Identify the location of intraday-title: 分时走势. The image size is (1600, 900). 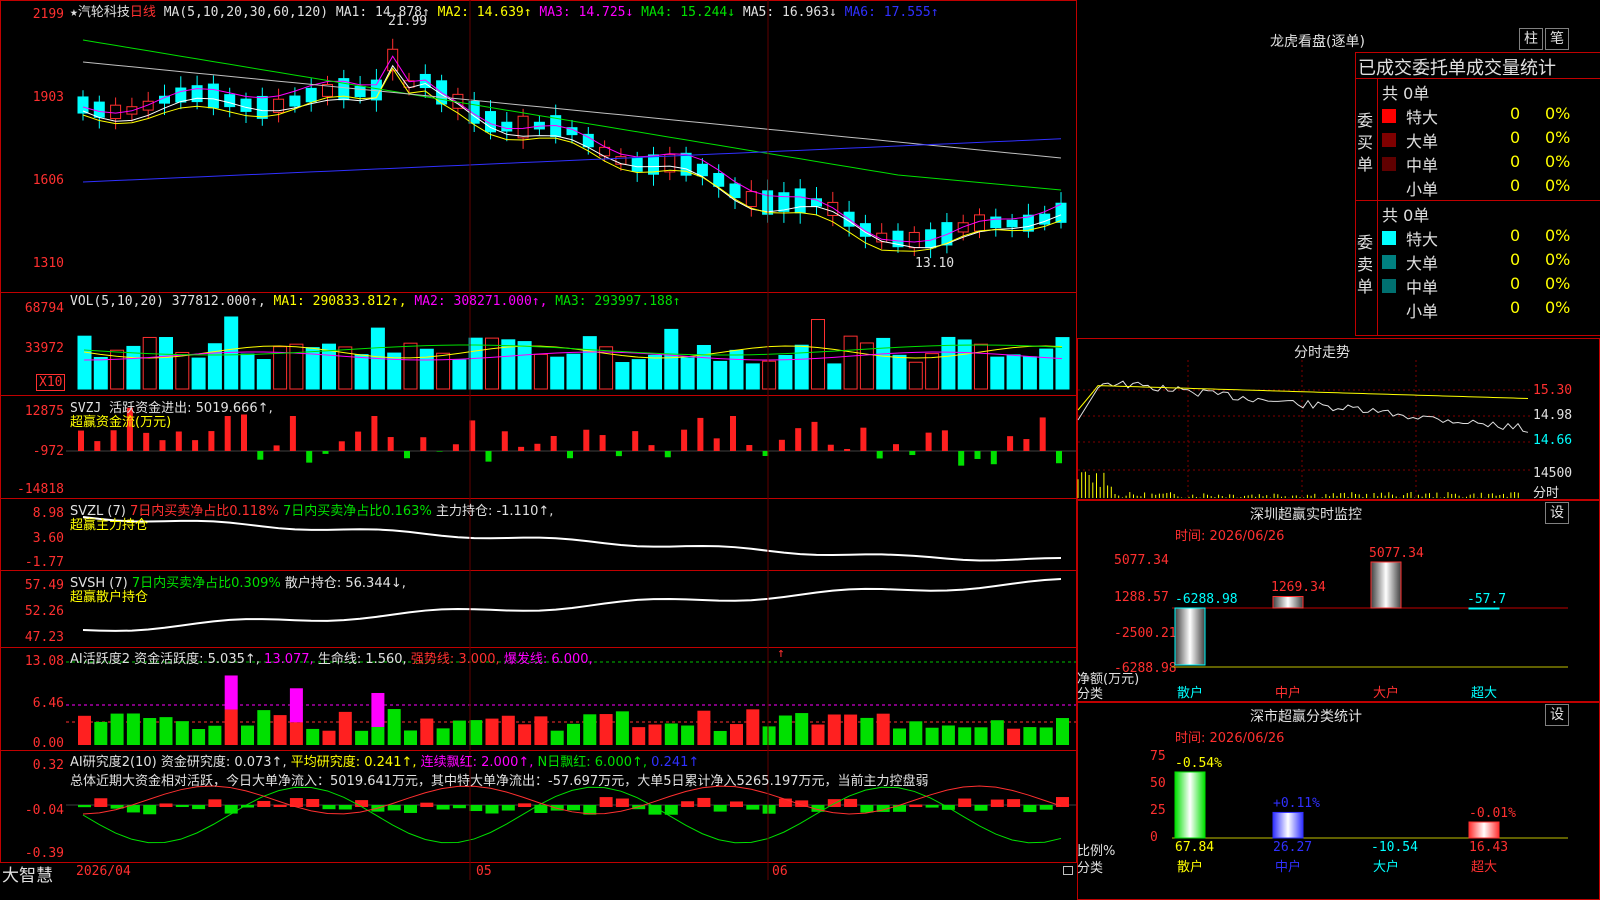
(1322, 353).